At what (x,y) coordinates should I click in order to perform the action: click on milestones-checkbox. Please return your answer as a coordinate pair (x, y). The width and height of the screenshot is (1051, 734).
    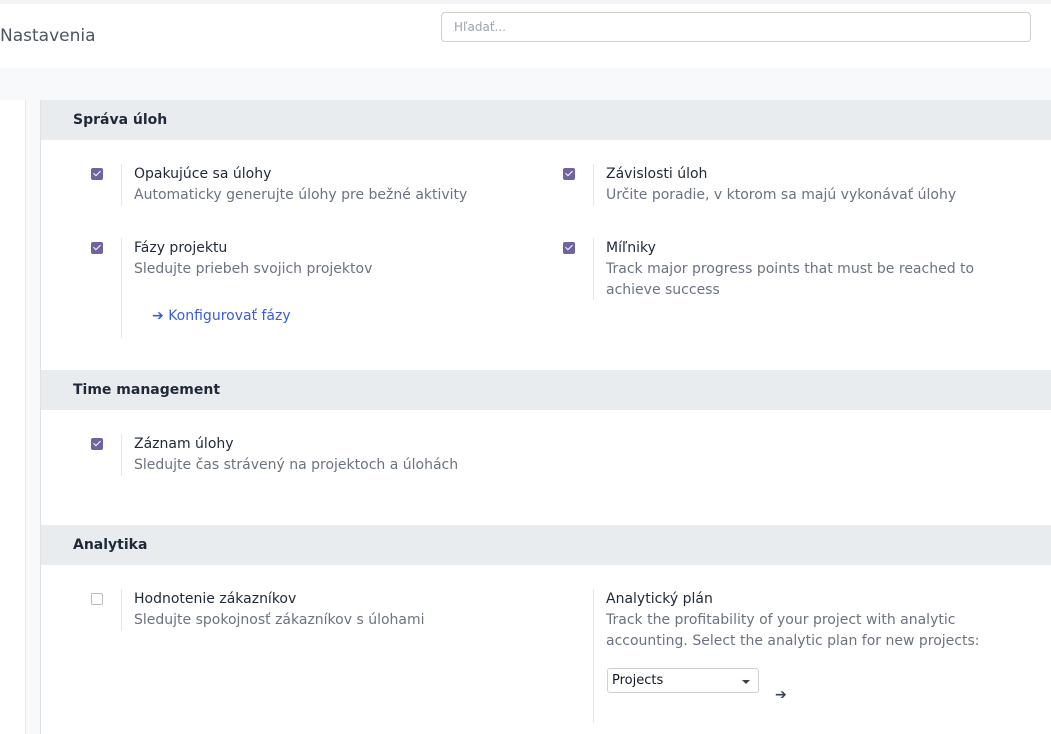
    Looking at the image, I should click on (569, 248).